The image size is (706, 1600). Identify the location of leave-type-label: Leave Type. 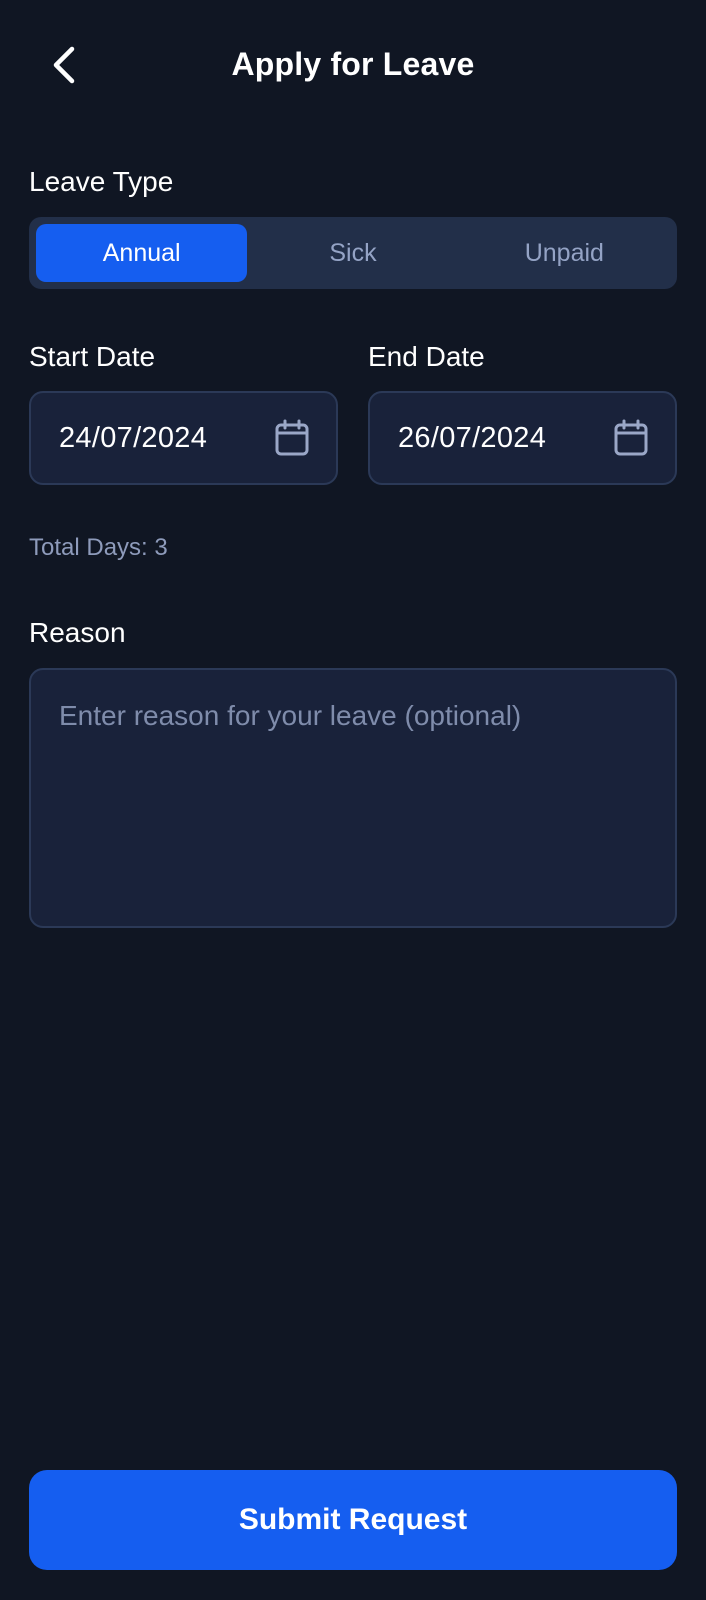
(101, 181).